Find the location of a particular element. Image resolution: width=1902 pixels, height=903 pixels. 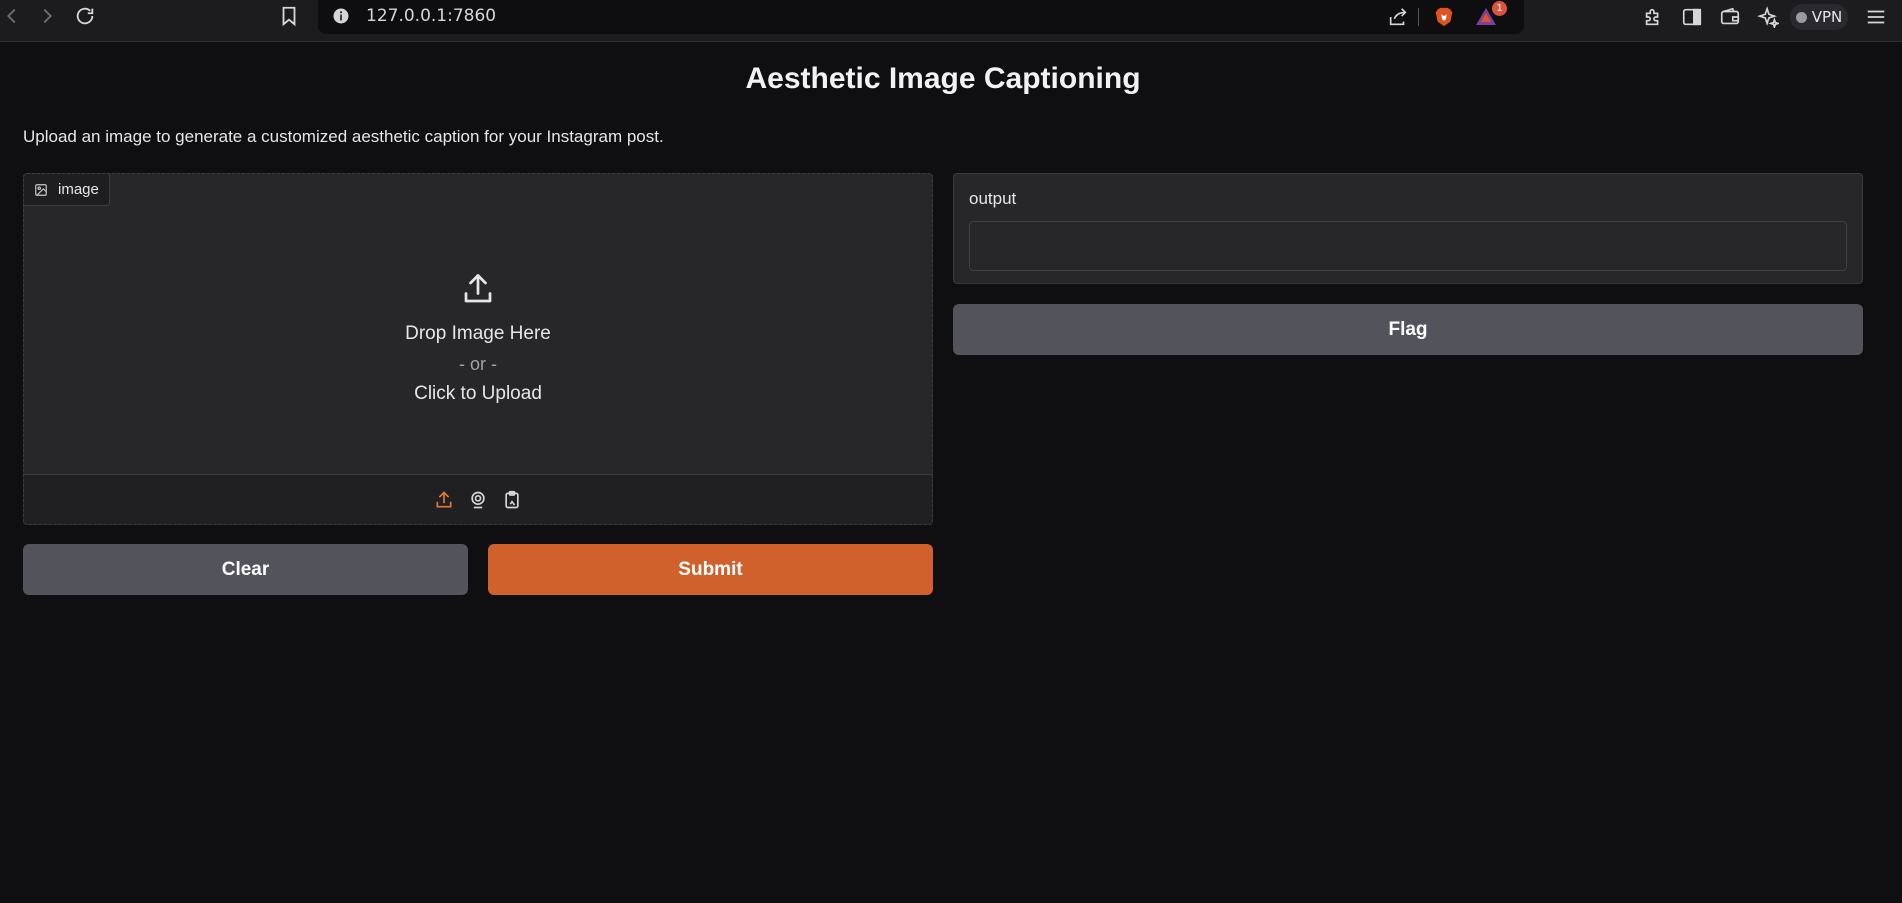

puzzle-icon is located at coordinates (1652, 17).